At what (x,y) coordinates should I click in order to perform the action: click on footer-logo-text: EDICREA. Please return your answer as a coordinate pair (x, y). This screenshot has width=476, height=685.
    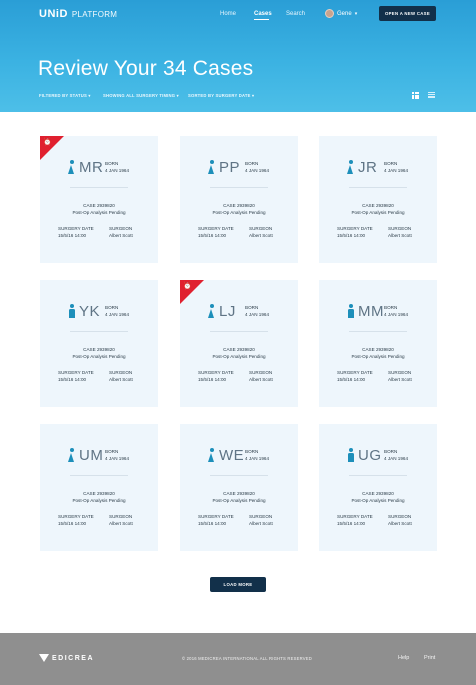
    Looking at the image, I should click on (73, 658).